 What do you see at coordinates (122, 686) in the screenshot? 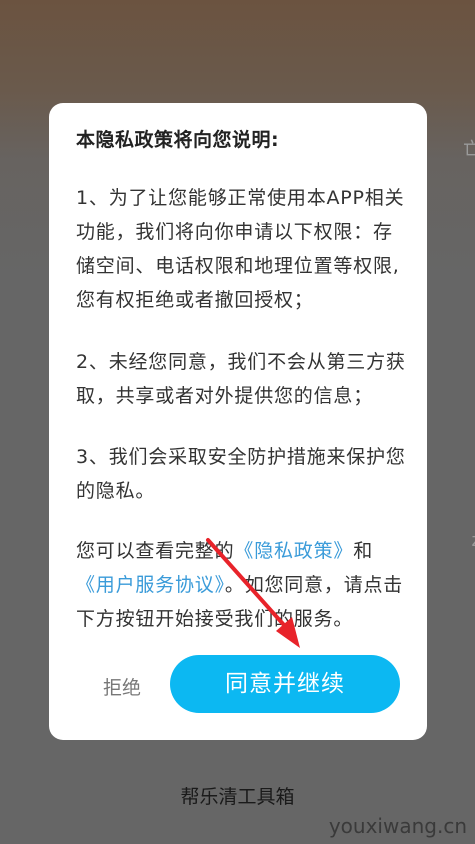
I see `reject-button: 拒绝` at bounding box center [122, 686].